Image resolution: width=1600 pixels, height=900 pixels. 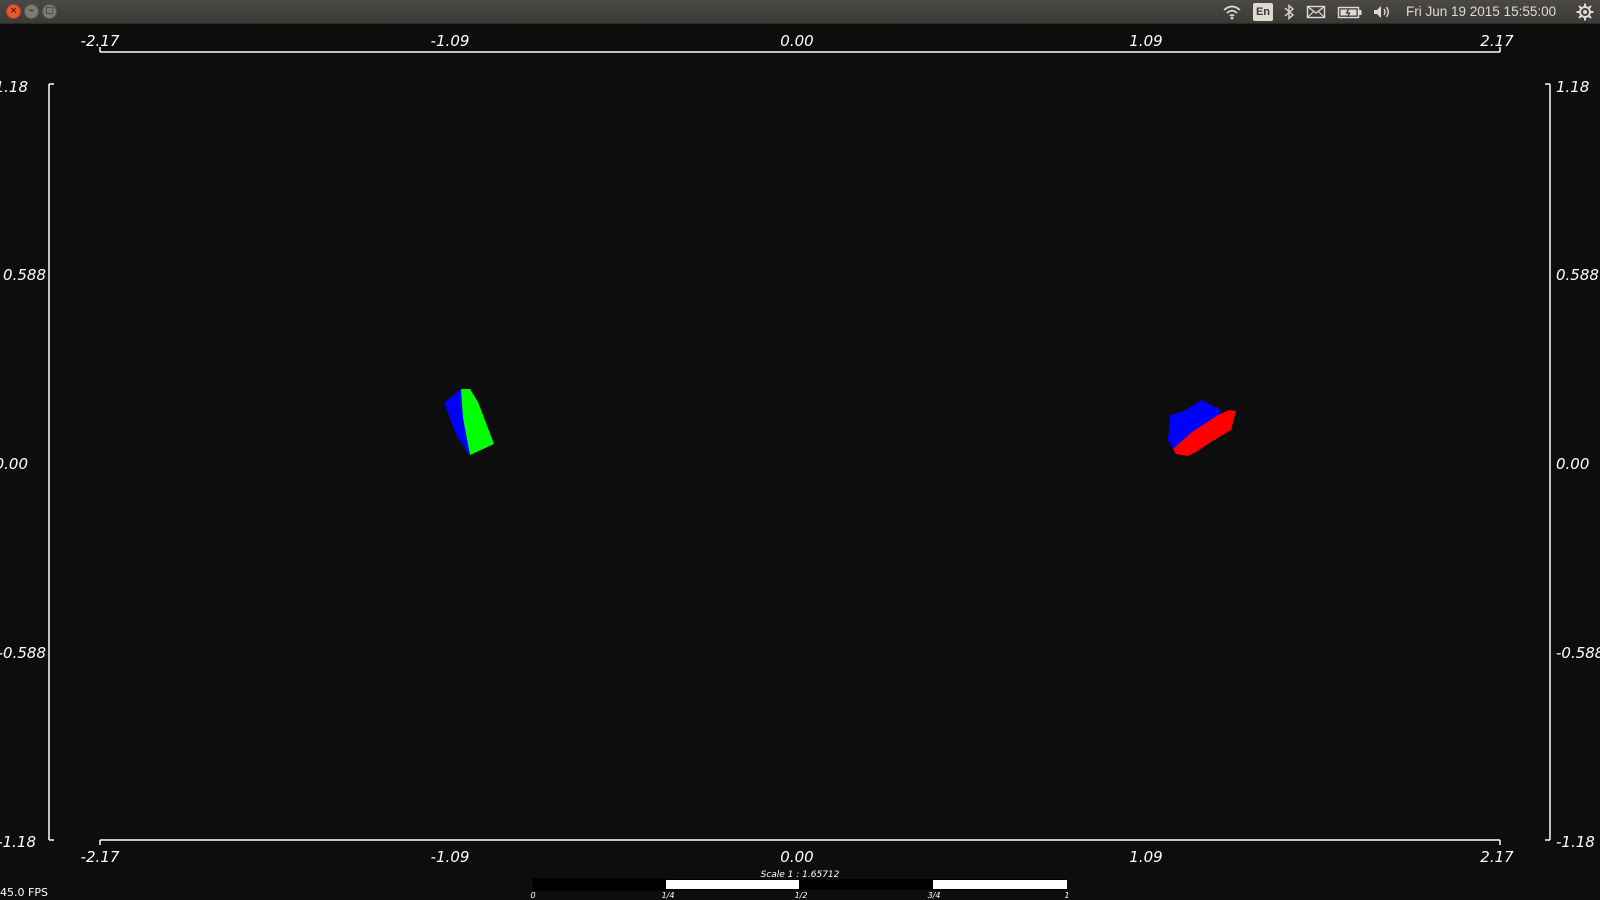 I want to click on scale-bar-tick-label: 0, so click(x=532, y=895).